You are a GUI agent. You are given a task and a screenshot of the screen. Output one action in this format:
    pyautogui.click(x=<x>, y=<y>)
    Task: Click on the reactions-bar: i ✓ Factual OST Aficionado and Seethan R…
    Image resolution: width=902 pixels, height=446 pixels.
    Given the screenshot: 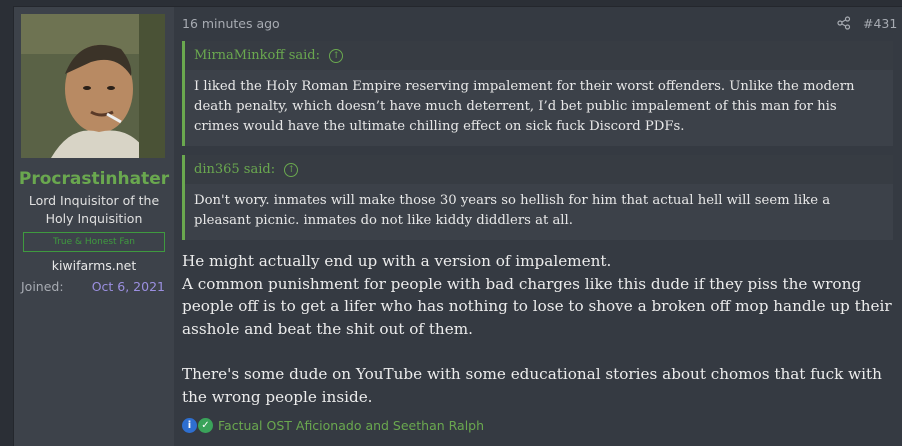 What is the action you would take?
    pyautogui.click(x=333, y=425)
    